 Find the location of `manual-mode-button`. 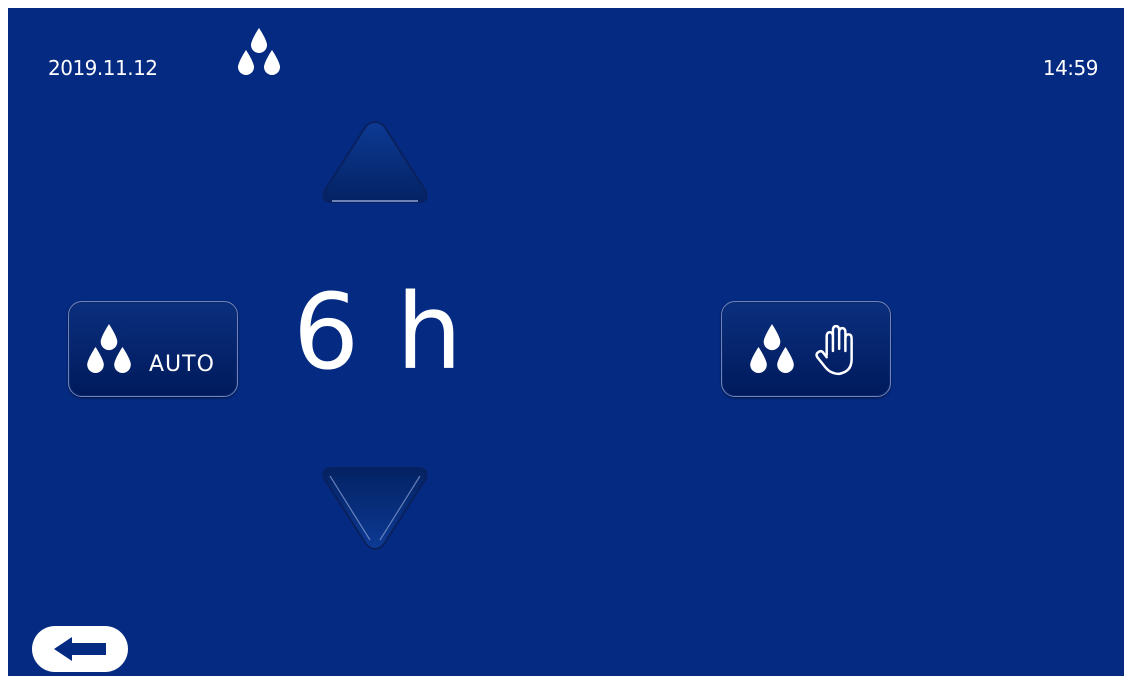

manual-mode-button is located at coordinates (806, 349).